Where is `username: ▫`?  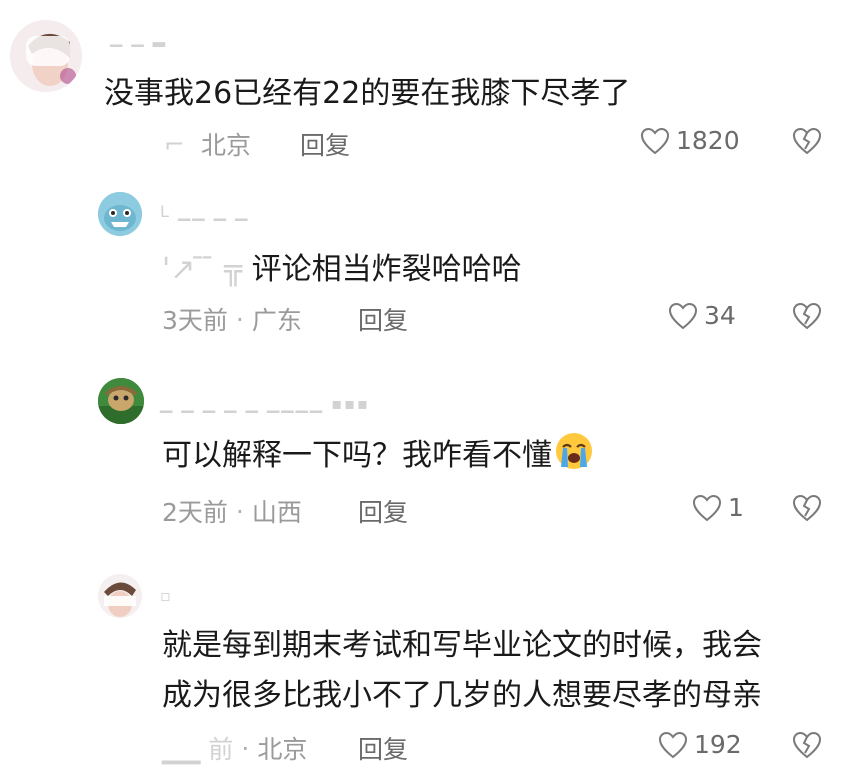 username: ▫ is located at coordinates (166, 595).